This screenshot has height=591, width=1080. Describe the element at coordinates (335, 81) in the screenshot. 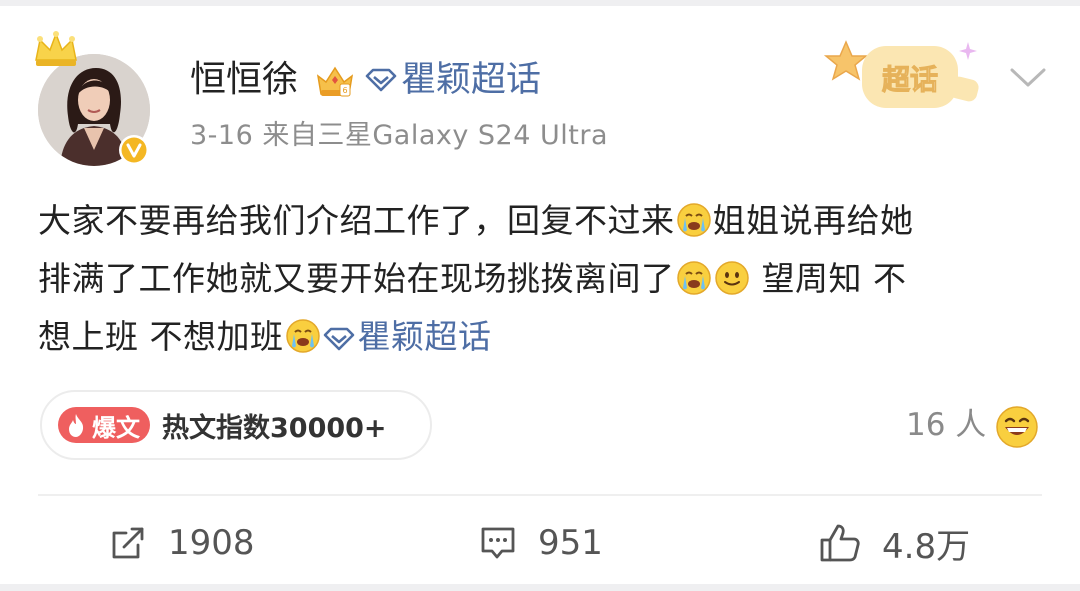

I see `vip-crown-icon: 6` at that location.